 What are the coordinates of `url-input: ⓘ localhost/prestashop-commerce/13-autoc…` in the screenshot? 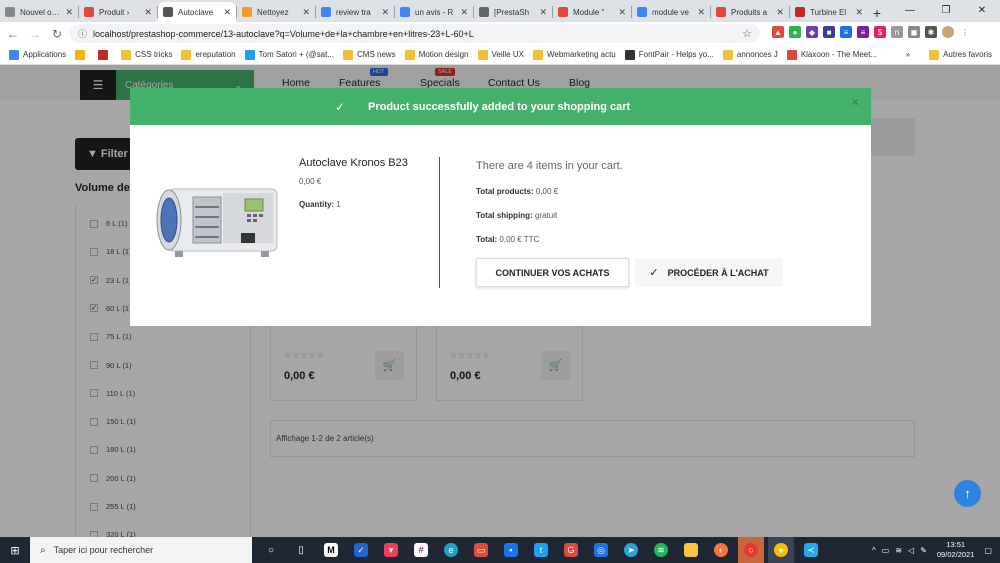 It's located at (415, 33).